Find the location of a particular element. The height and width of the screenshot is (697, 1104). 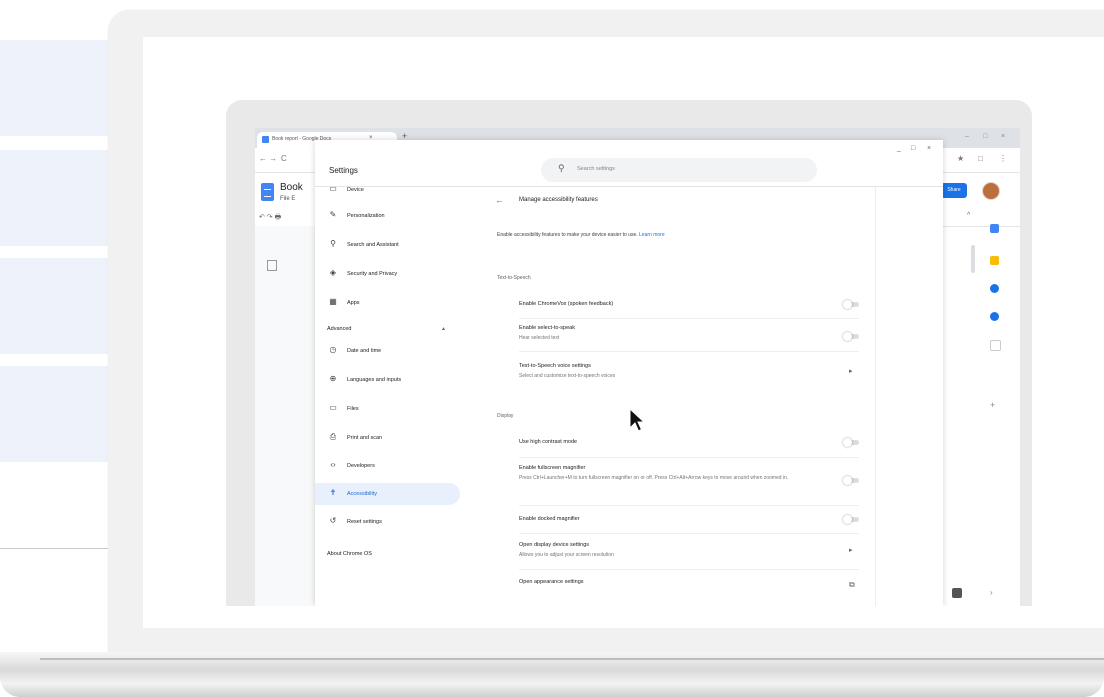

docked-magnifier-toggle is located at coordinates (851, 519).